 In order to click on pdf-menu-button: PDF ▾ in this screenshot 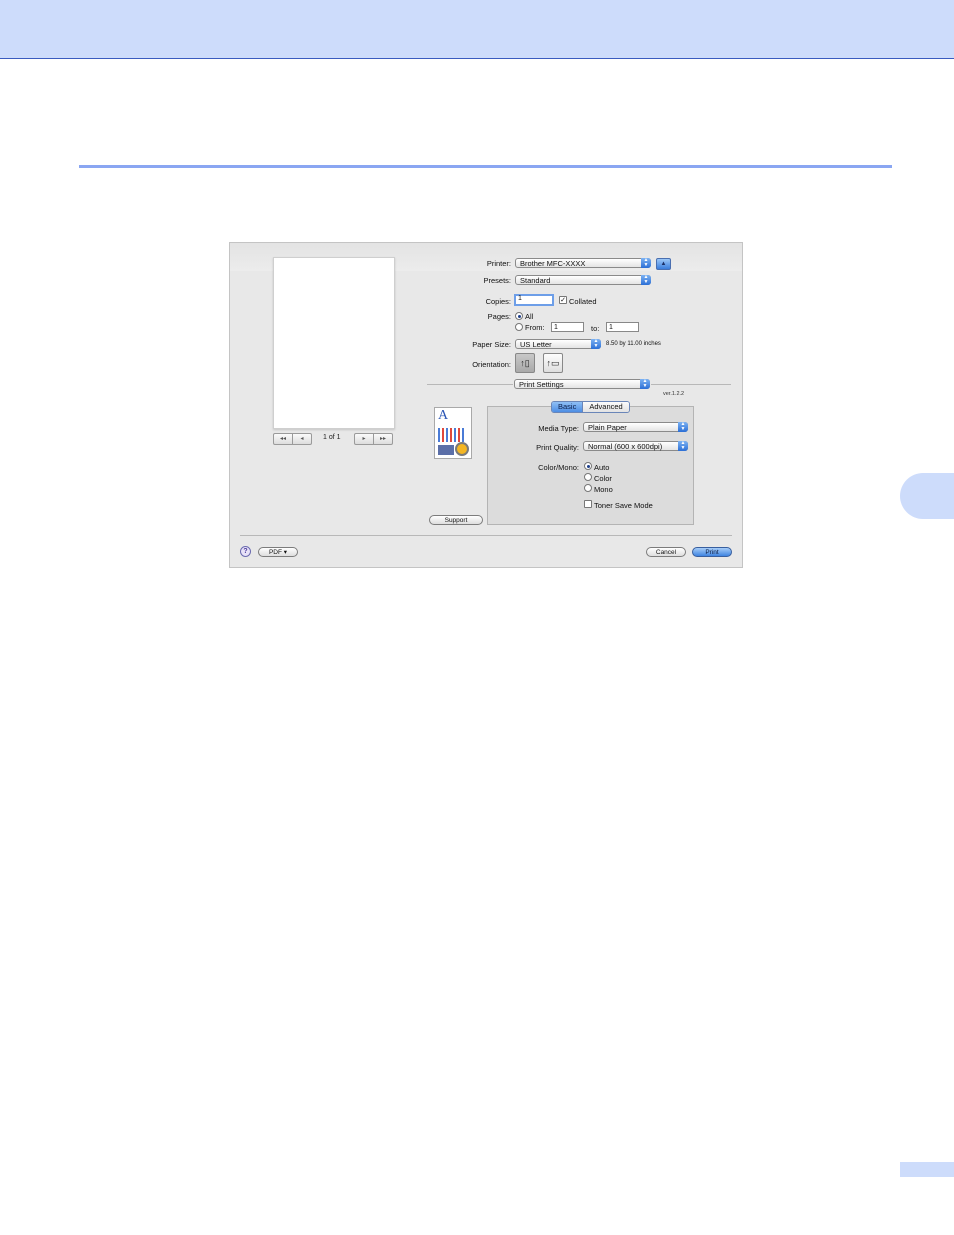, I will do `click(278, 552)`.